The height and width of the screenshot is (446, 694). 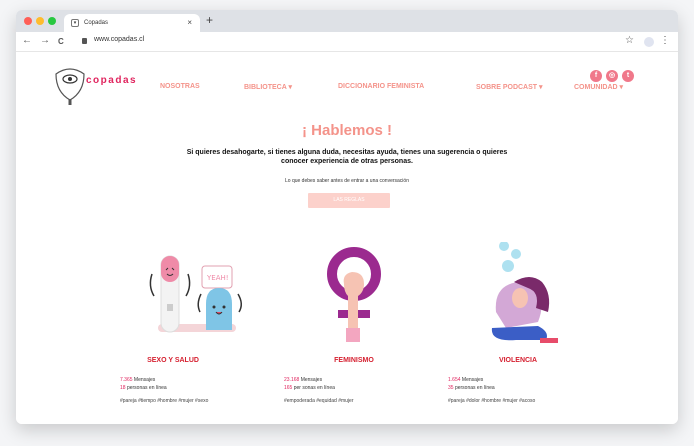 What do you see at coordinates (518, 360) in the screenshot?
I see `card-title-violencia: VIOLENCIA` at bounding box center [518, 360].